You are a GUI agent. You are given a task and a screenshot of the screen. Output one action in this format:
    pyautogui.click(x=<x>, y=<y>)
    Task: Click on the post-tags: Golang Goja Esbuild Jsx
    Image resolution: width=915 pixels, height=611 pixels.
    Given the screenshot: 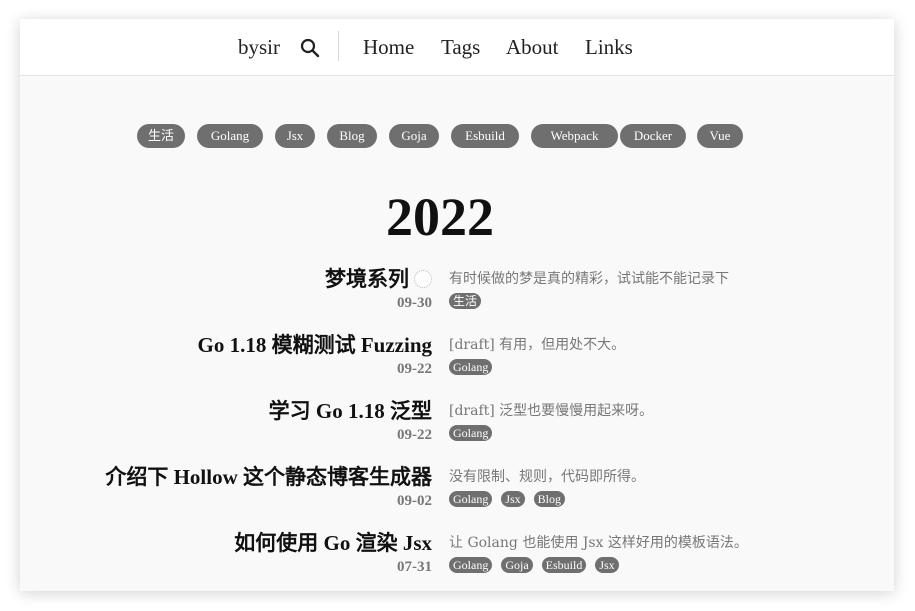 What is the action you would take?
    pyautogui.click(x=538, y=565)
    